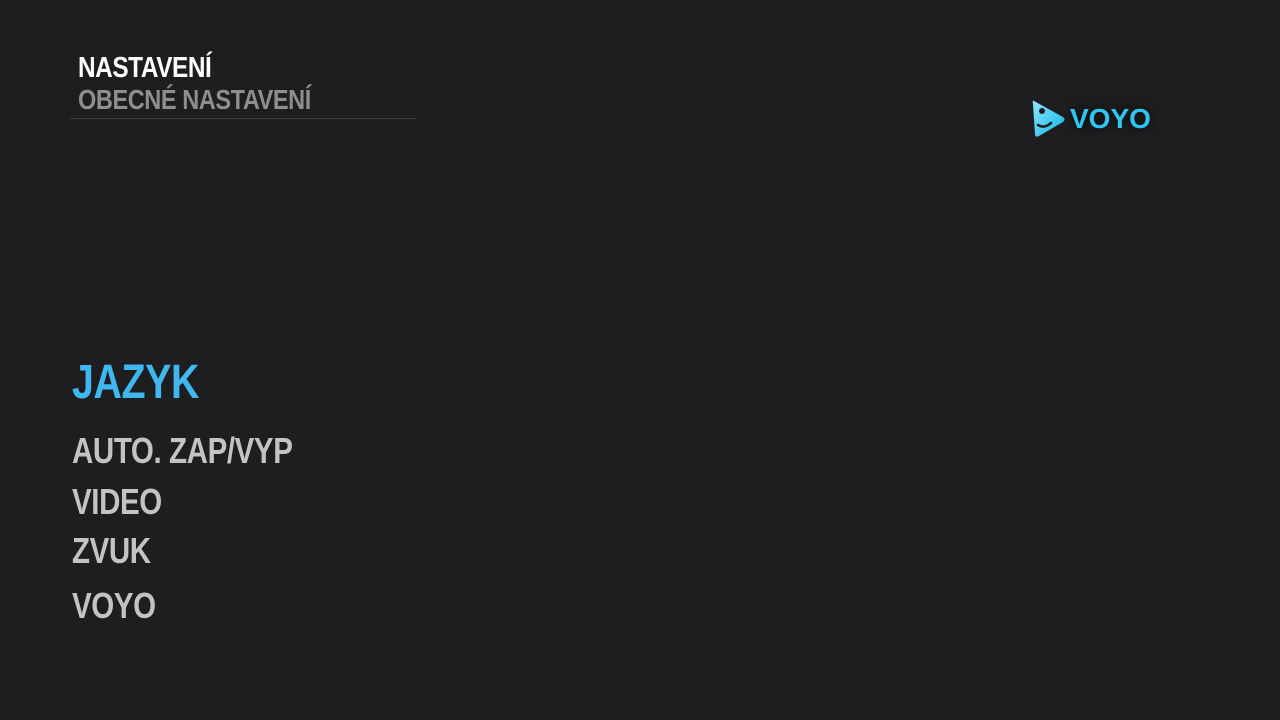 This screenshot has width=1280, height=720. I want to click on menu-item-auto-zap-vyp: AUTO. ZAP/VYP, so click(277, 442).